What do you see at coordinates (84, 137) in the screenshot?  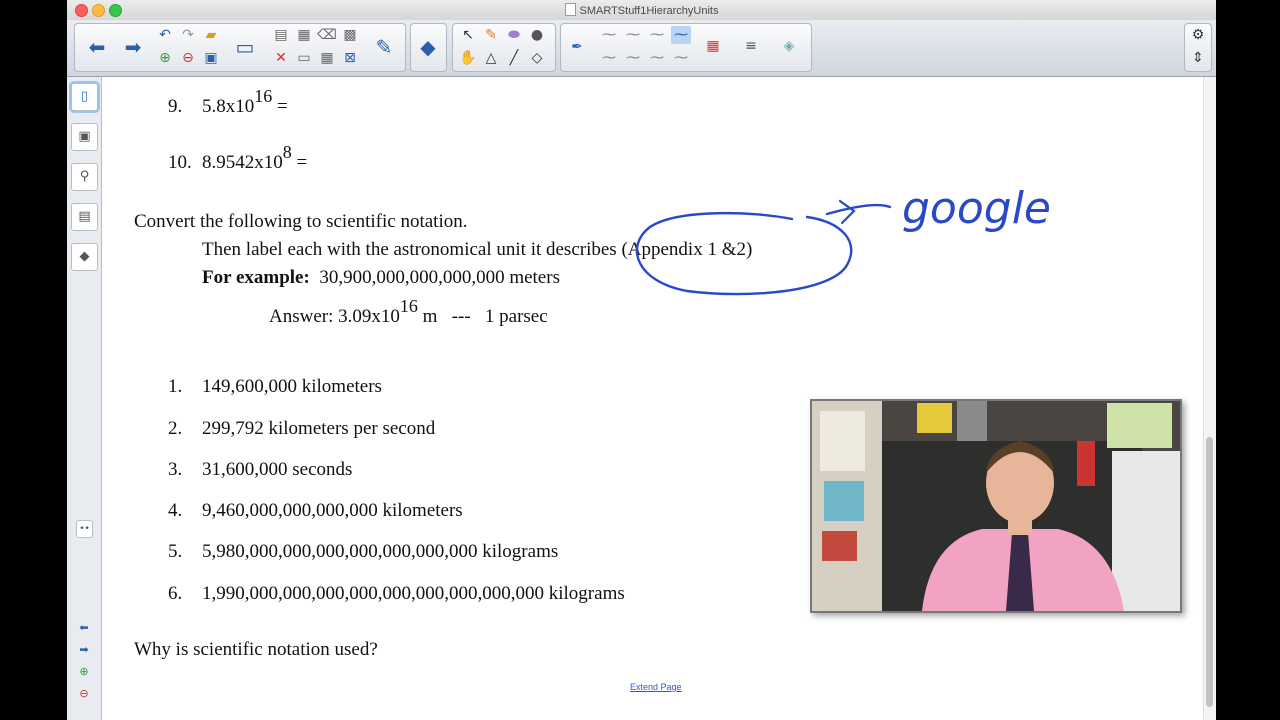 I see `gallery-tab-icon: ▣` at bounding box center [84, 137].